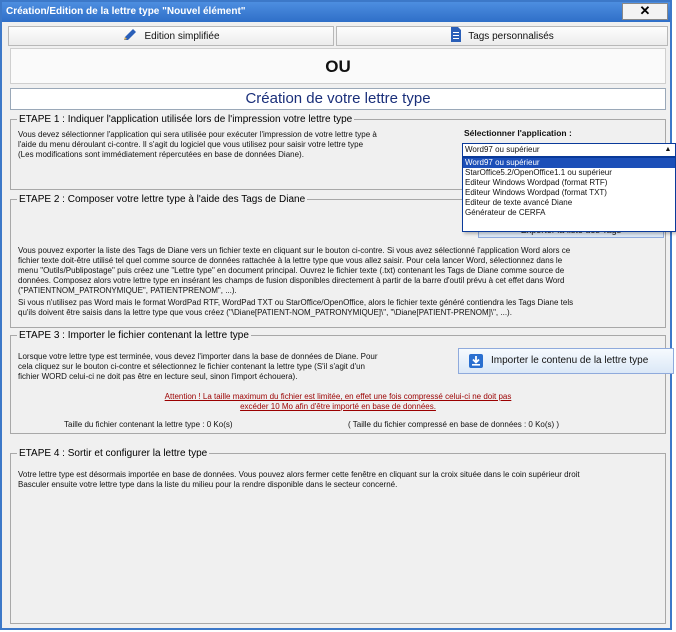 The image size is (676, 632). I want to click on application-select-value: Word97 ou supérieur, so click(502, 149).